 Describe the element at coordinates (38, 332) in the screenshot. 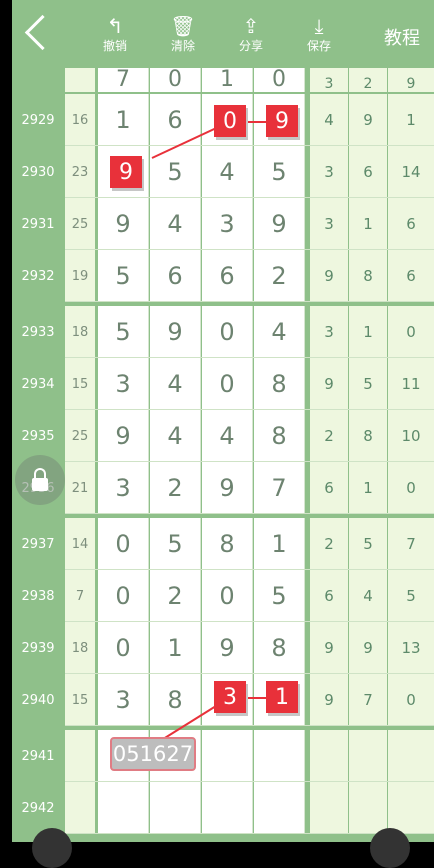

I see `row-id: 2933` at that location.